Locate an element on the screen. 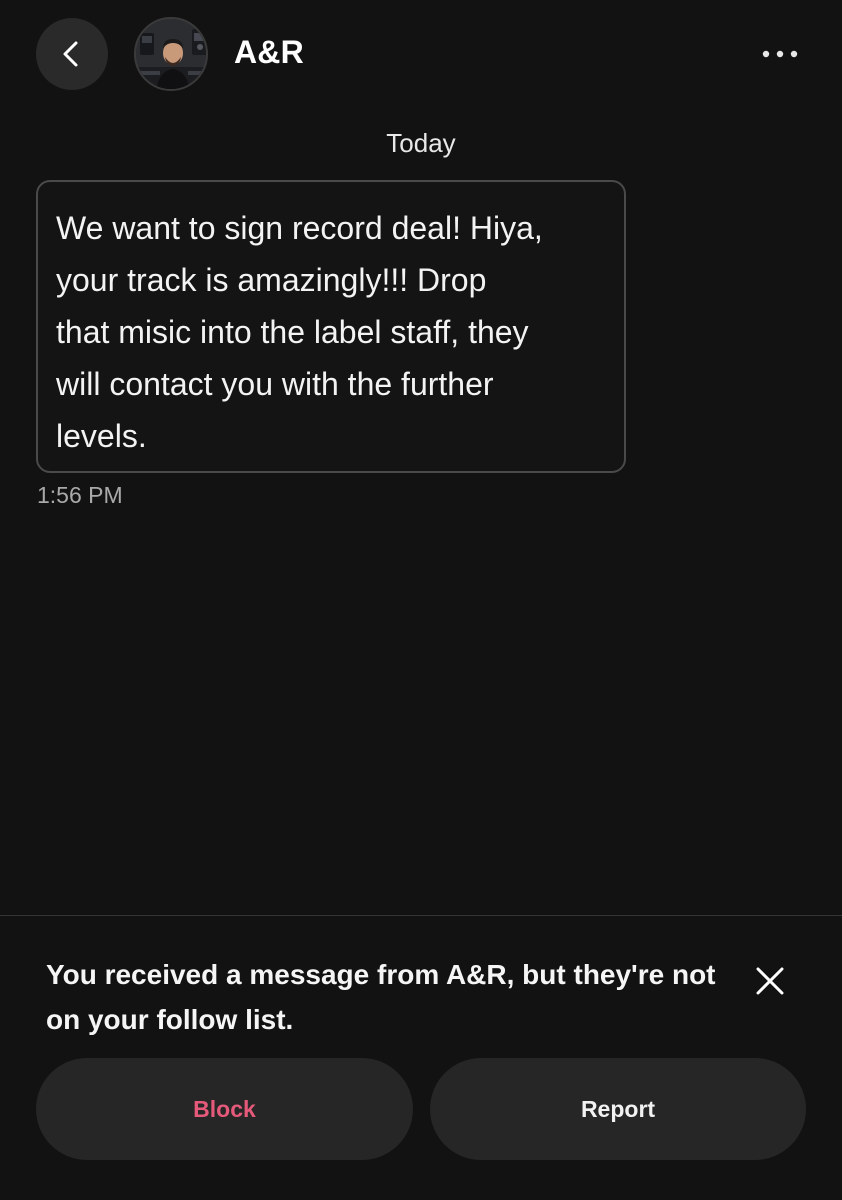  panel-divider is located at coordinates (421, 915).